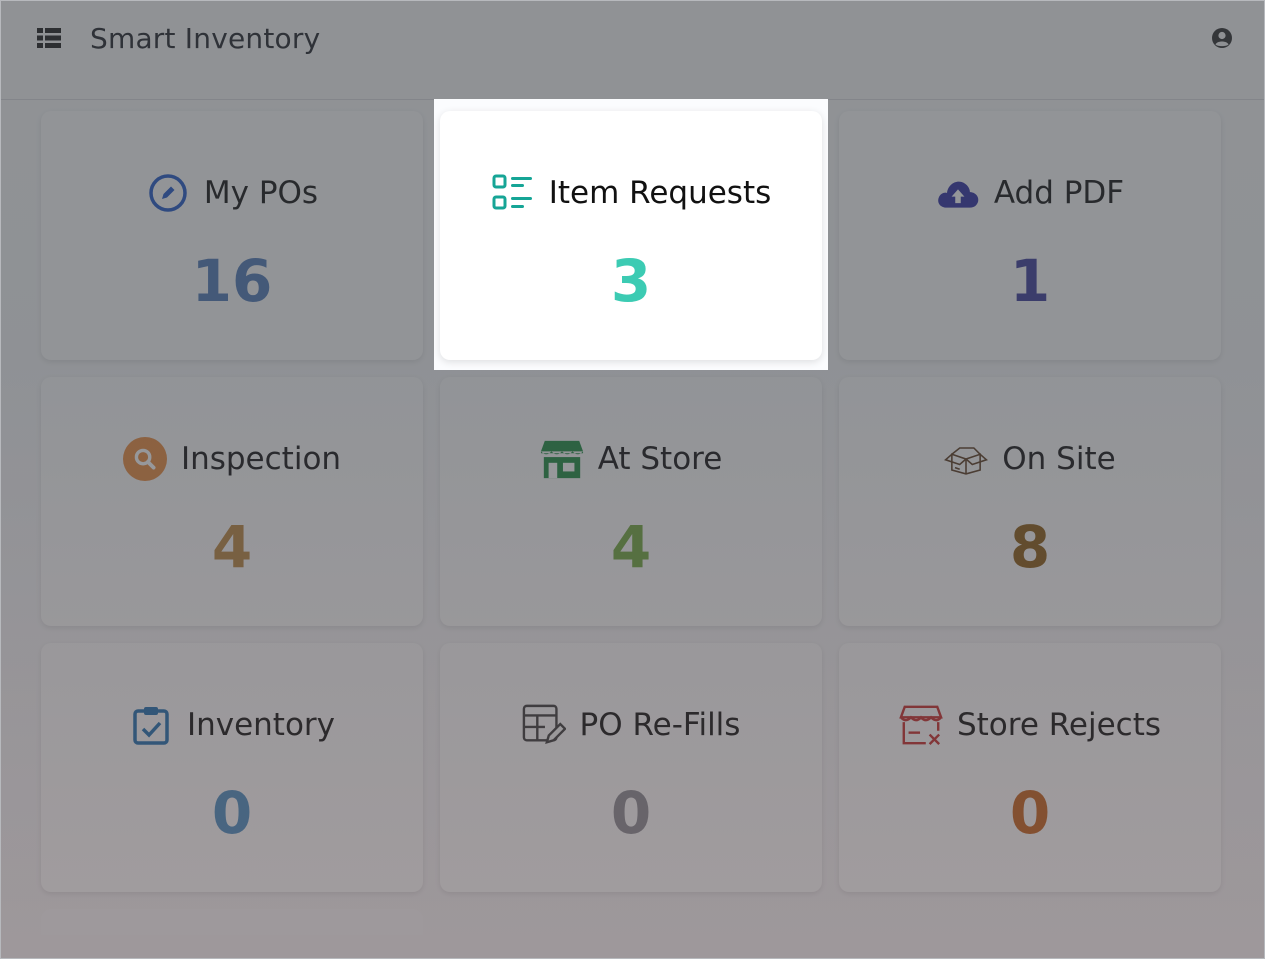 This screenshot has height=959, width=1265. Describe the element at coordinates (513, 193) in the screenshot. I see `checklist-icon` at that location.